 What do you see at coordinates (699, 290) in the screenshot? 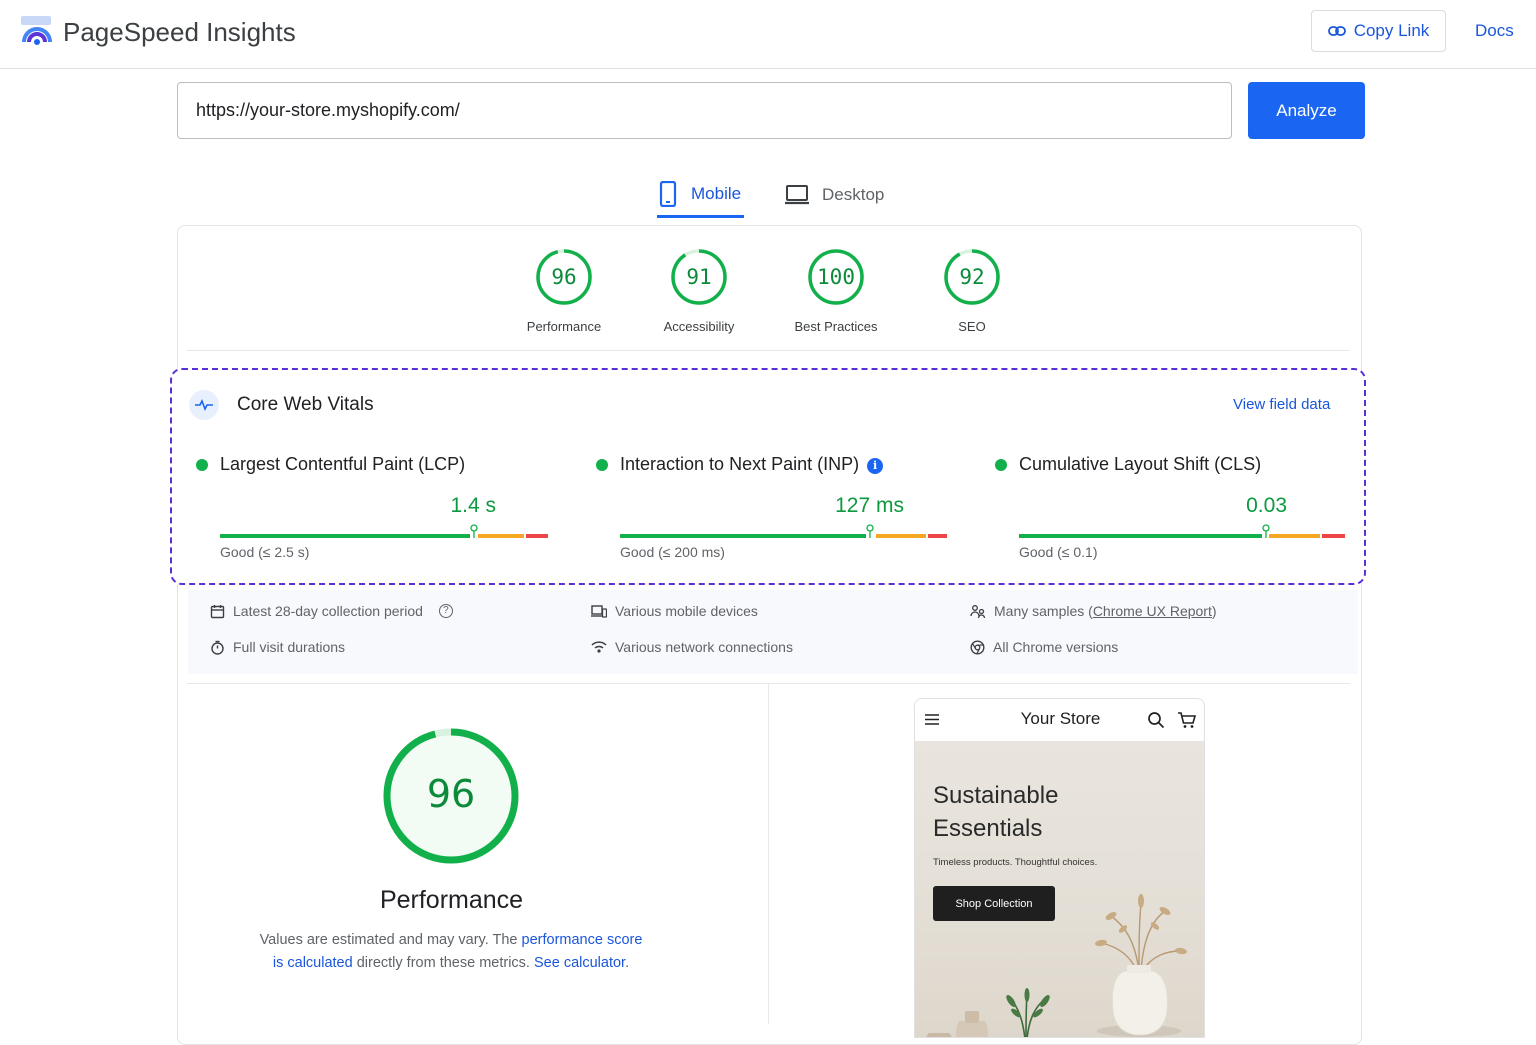
I see `score-accessibility: 91 Accessibility` at bounding box center [699, 290].